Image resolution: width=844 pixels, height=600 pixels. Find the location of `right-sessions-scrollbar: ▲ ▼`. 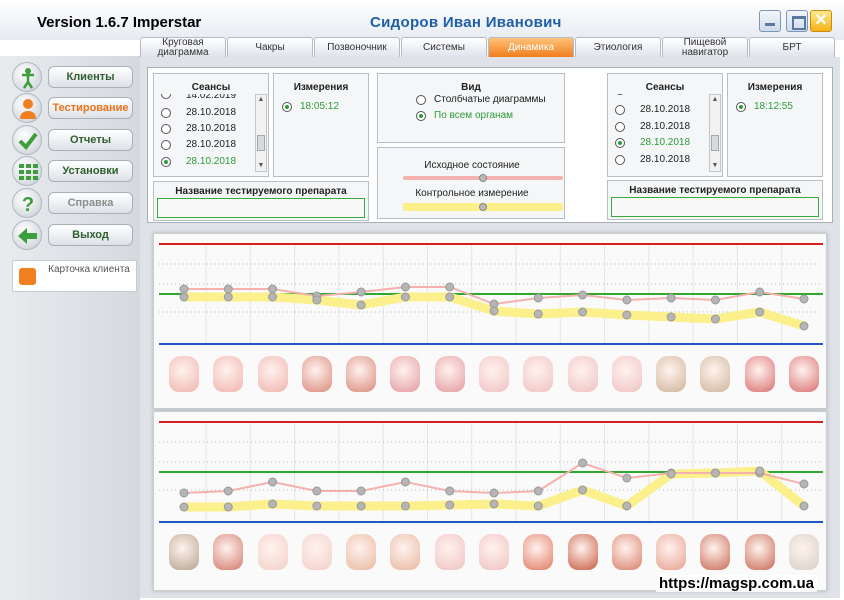

right-sessions-scrollbar: ▲ ▼ is located at coordinates (715, 133).